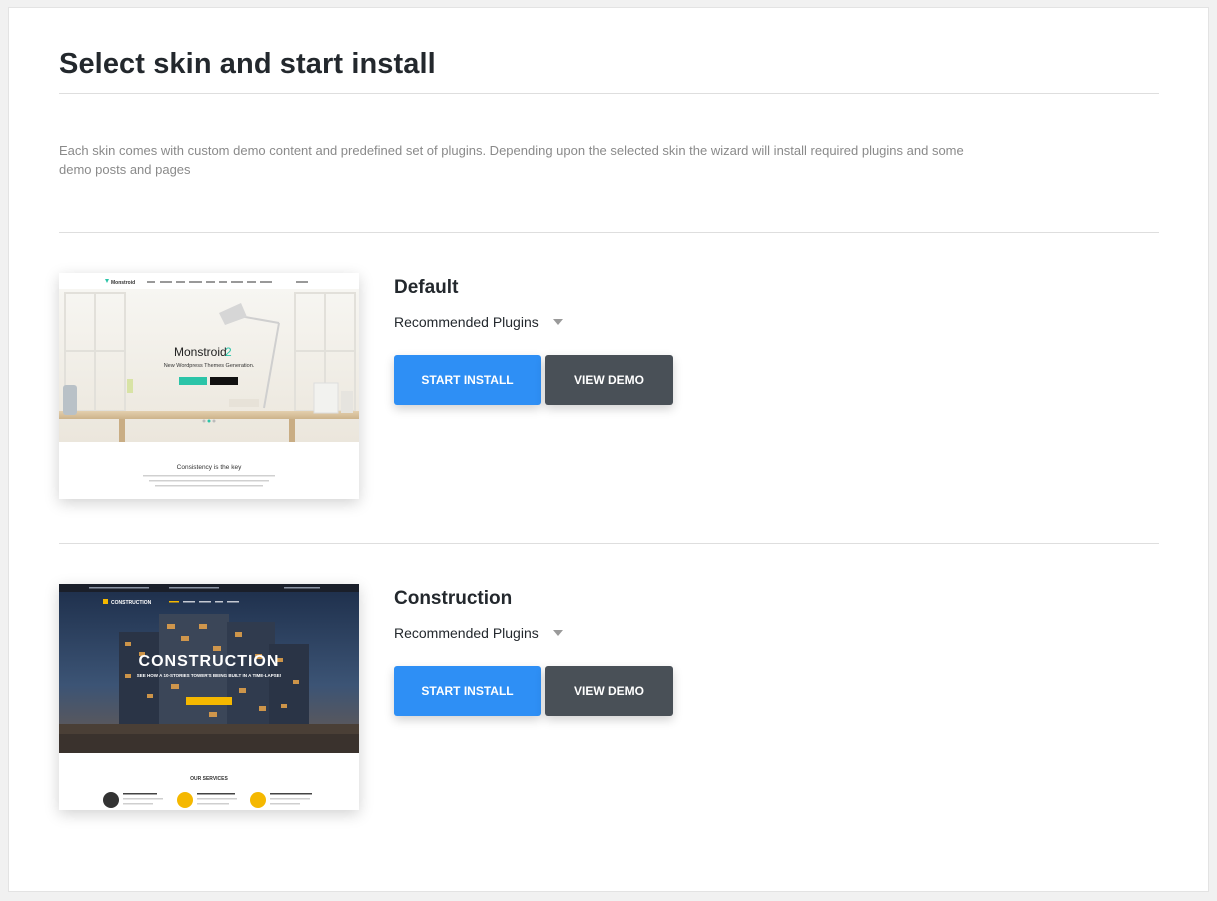 This screenshot has height=901, width=1217. What do you see at coordinates (131, 603) in the screenshot?
I see `thumb-logo: CONSTRUCTION` at bounding box center [131, 603].